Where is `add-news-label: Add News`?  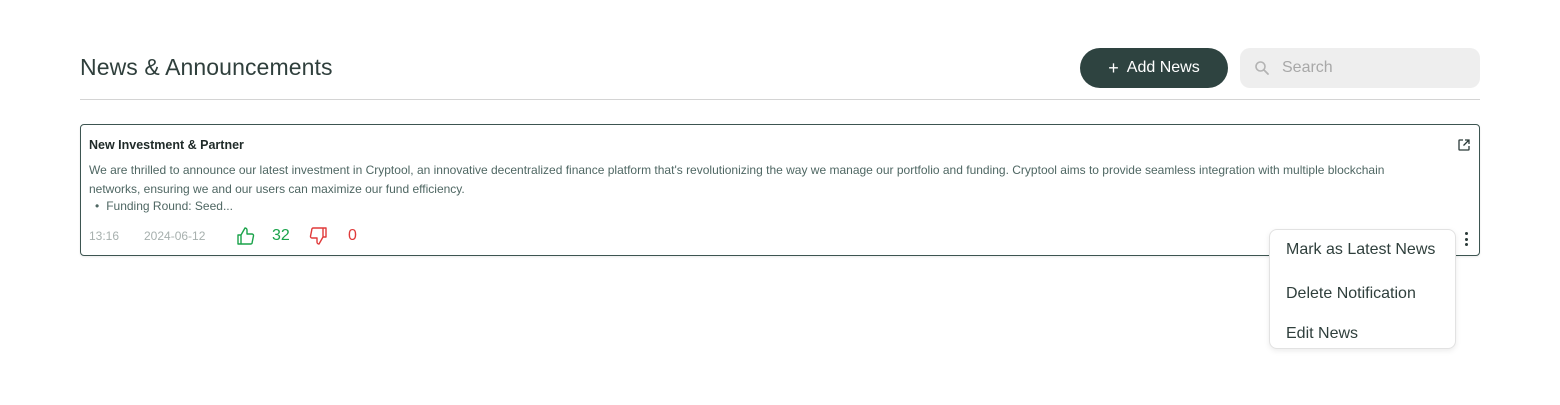
add-news-label: Add News is located at coordinates (1163, 67).